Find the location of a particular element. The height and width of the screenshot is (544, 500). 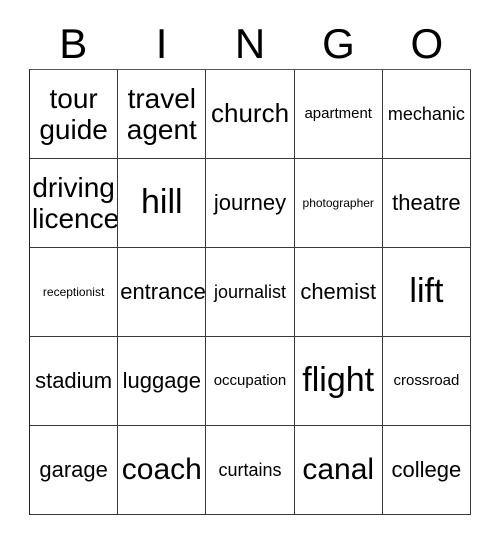

bingo-cell-label: travel agent is located at coordinates (161, 113).